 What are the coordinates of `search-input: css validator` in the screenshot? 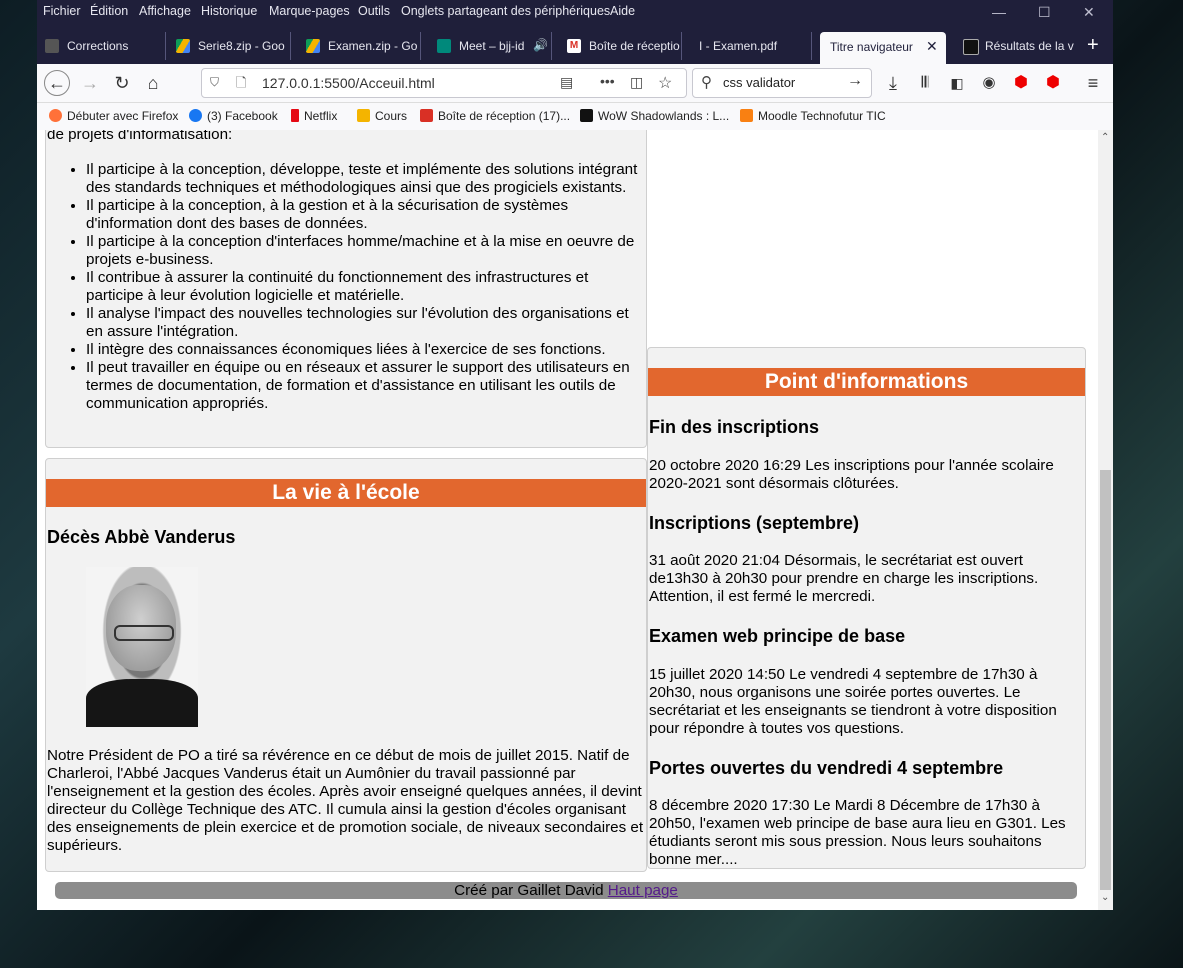 It's located at (759, 82).